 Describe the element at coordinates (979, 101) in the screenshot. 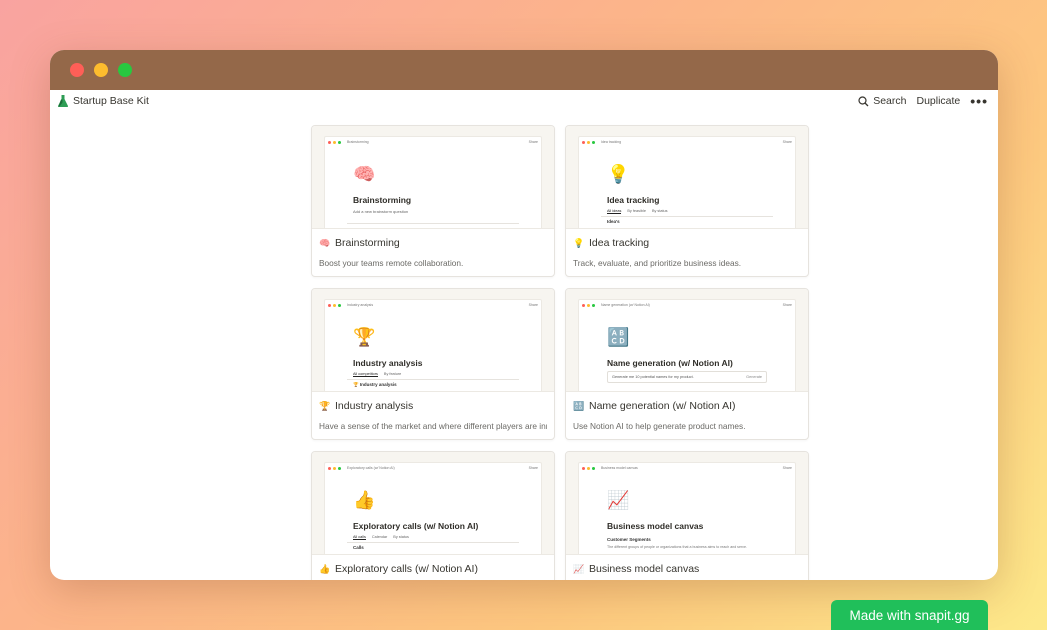

I see `more-options-icon: •••` at that location.